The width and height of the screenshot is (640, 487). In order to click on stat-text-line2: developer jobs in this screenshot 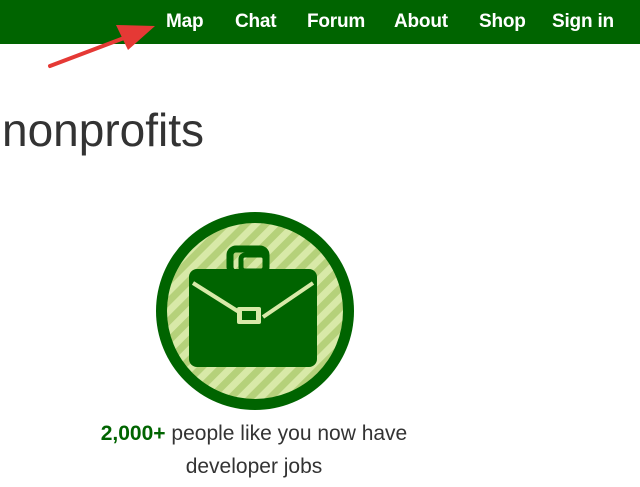, I will do `click(254, 466)`.